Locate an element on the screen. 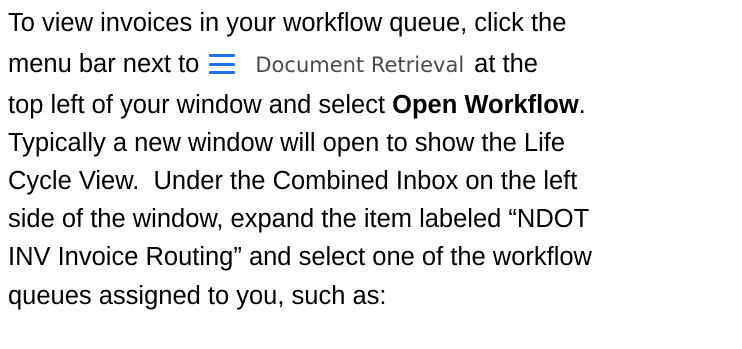 Image resolution: width=742 pixels, height=349 pixels. line-3-text-before: top left of your window and select is located at coordinates (200, 105).